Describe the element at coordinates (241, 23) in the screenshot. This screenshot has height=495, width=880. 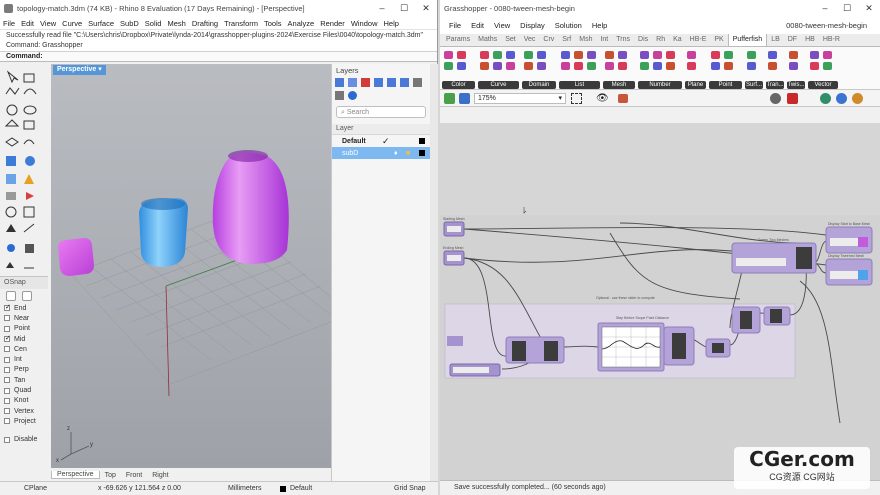
I see `menu-transform: Transform` at that location.